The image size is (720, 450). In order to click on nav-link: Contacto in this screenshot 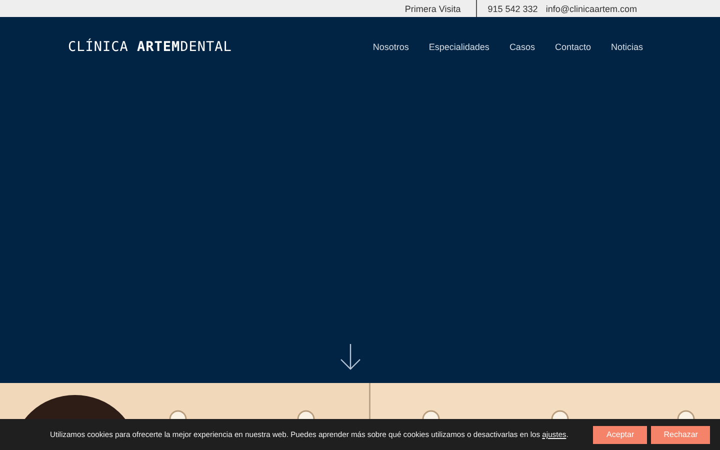, I will do `click(572, 47)`.